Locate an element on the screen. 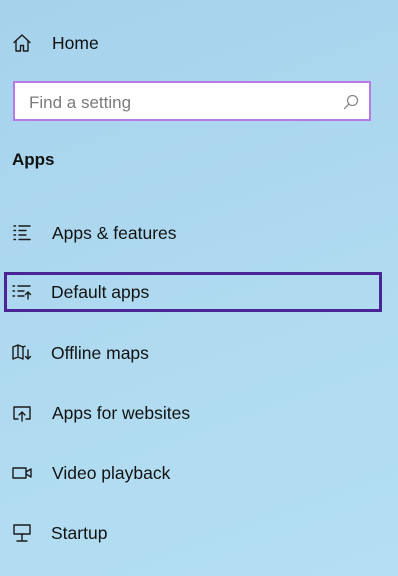 The image size is (398, 576). home-icon is located at coordinates (22, 43).